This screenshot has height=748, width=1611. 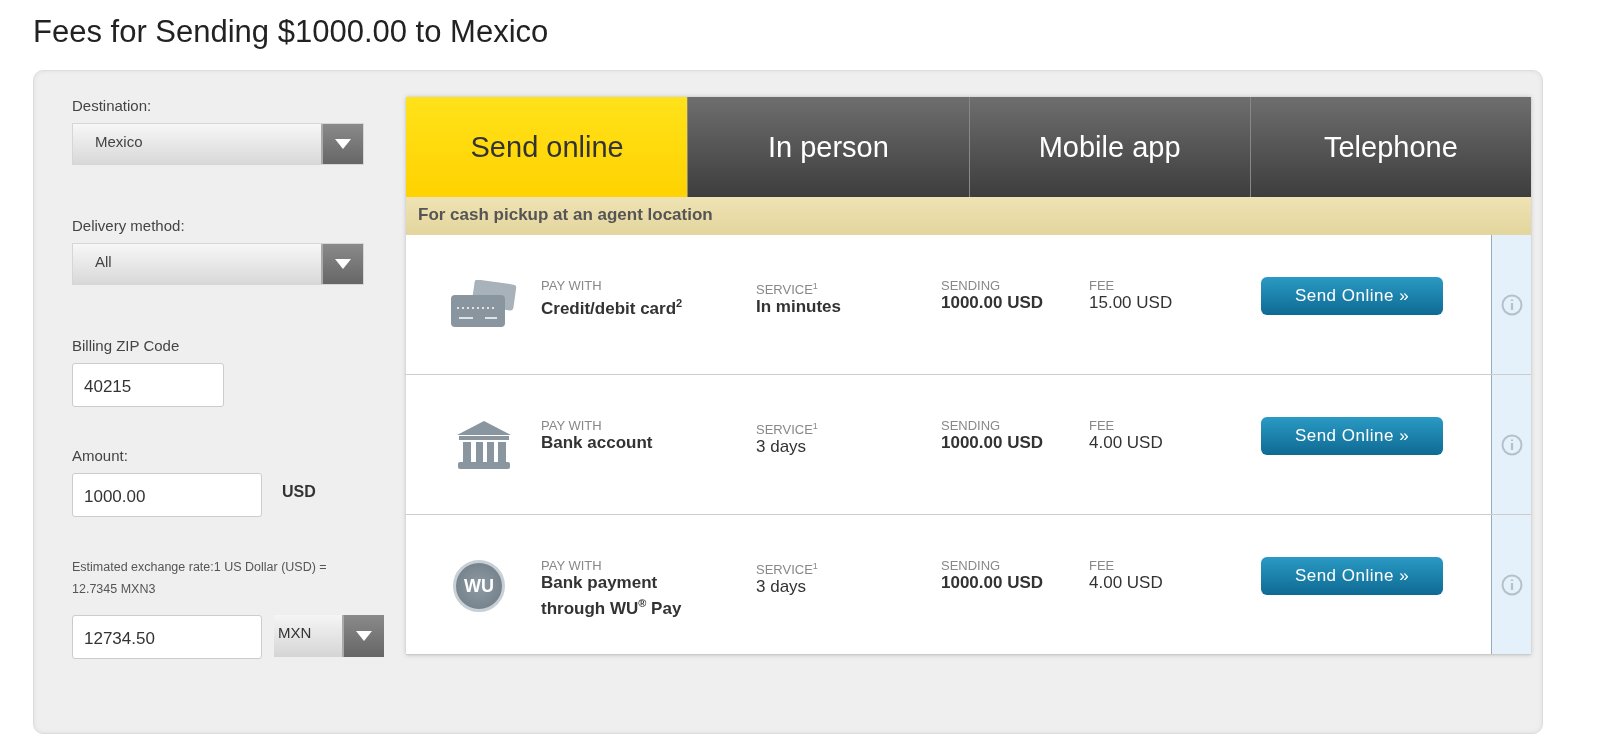 I want to click on payment-method: Bank payment through WU$^{®}$ Pay, so click(x=612, y=596).